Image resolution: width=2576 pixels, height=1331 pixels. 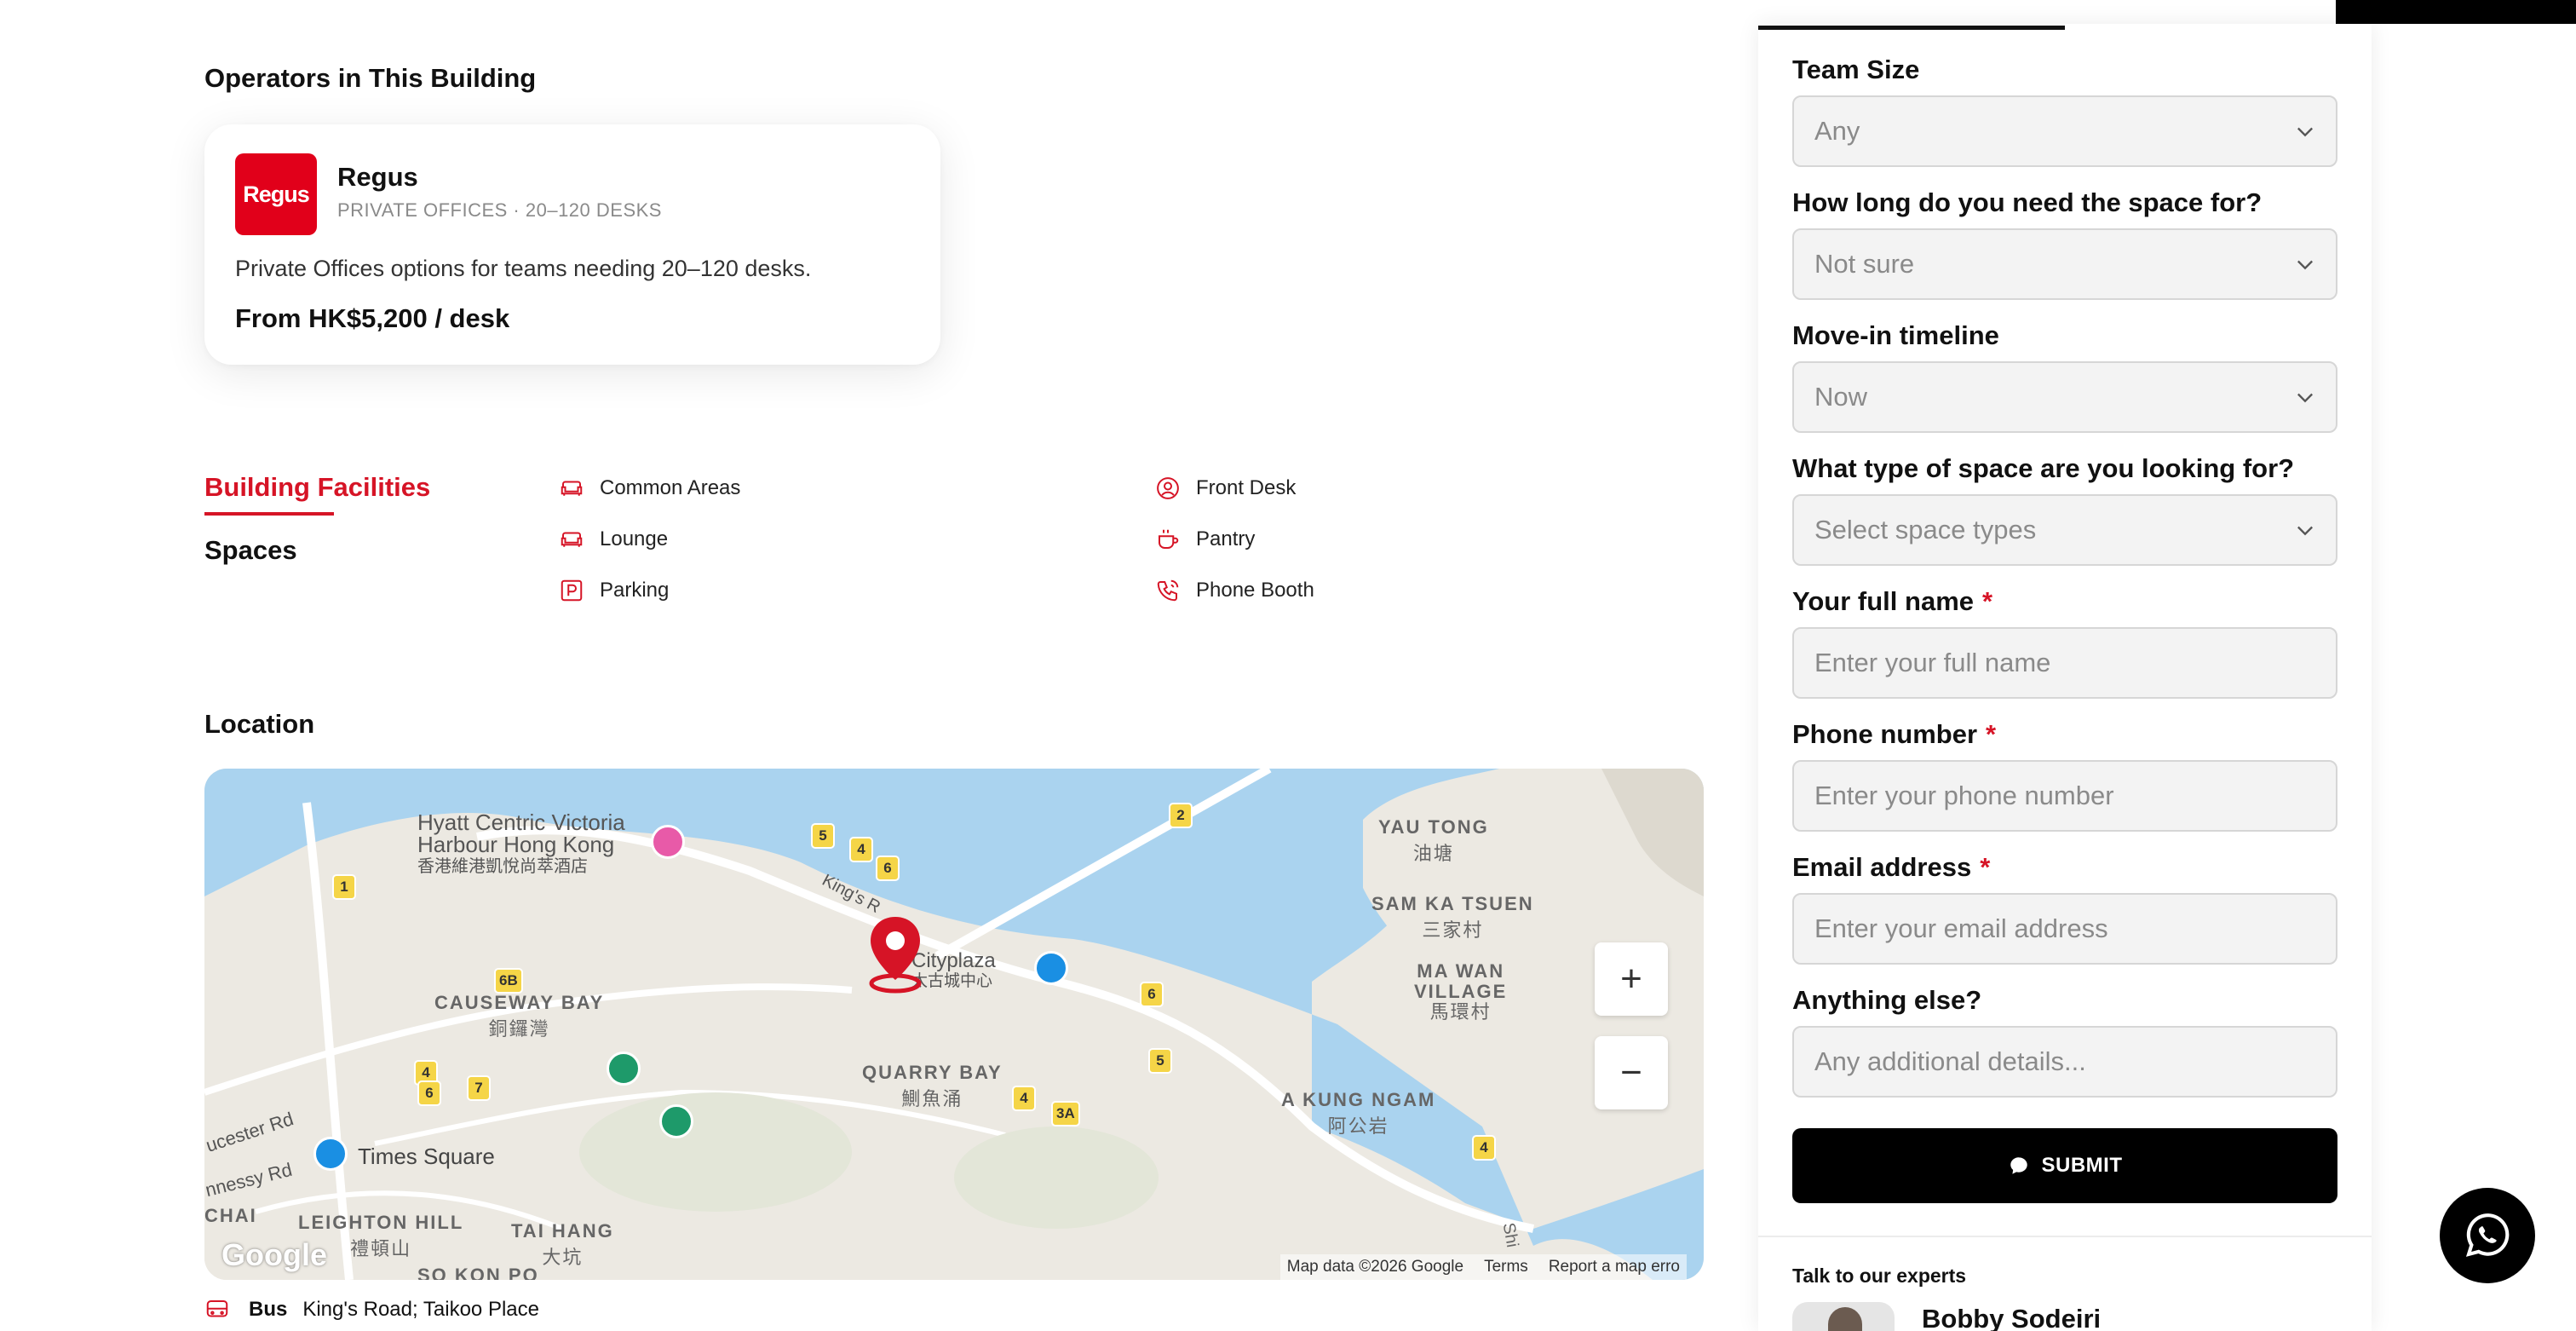 I want to click on team-size-label: Team Size, so click(x=1856, y=69).